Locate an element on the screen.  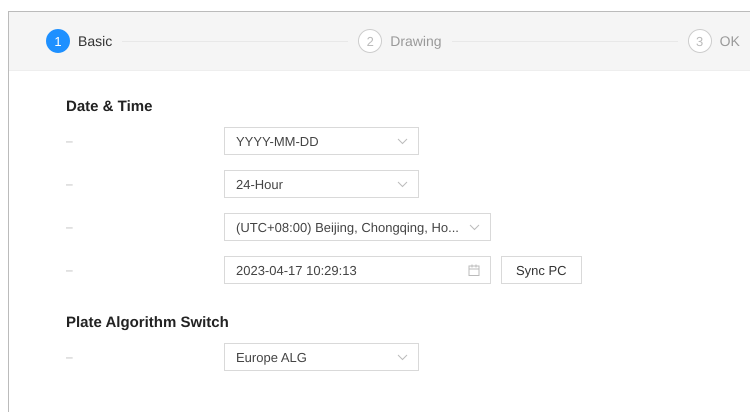
calendar-icon is located at coordinates (474, 270).